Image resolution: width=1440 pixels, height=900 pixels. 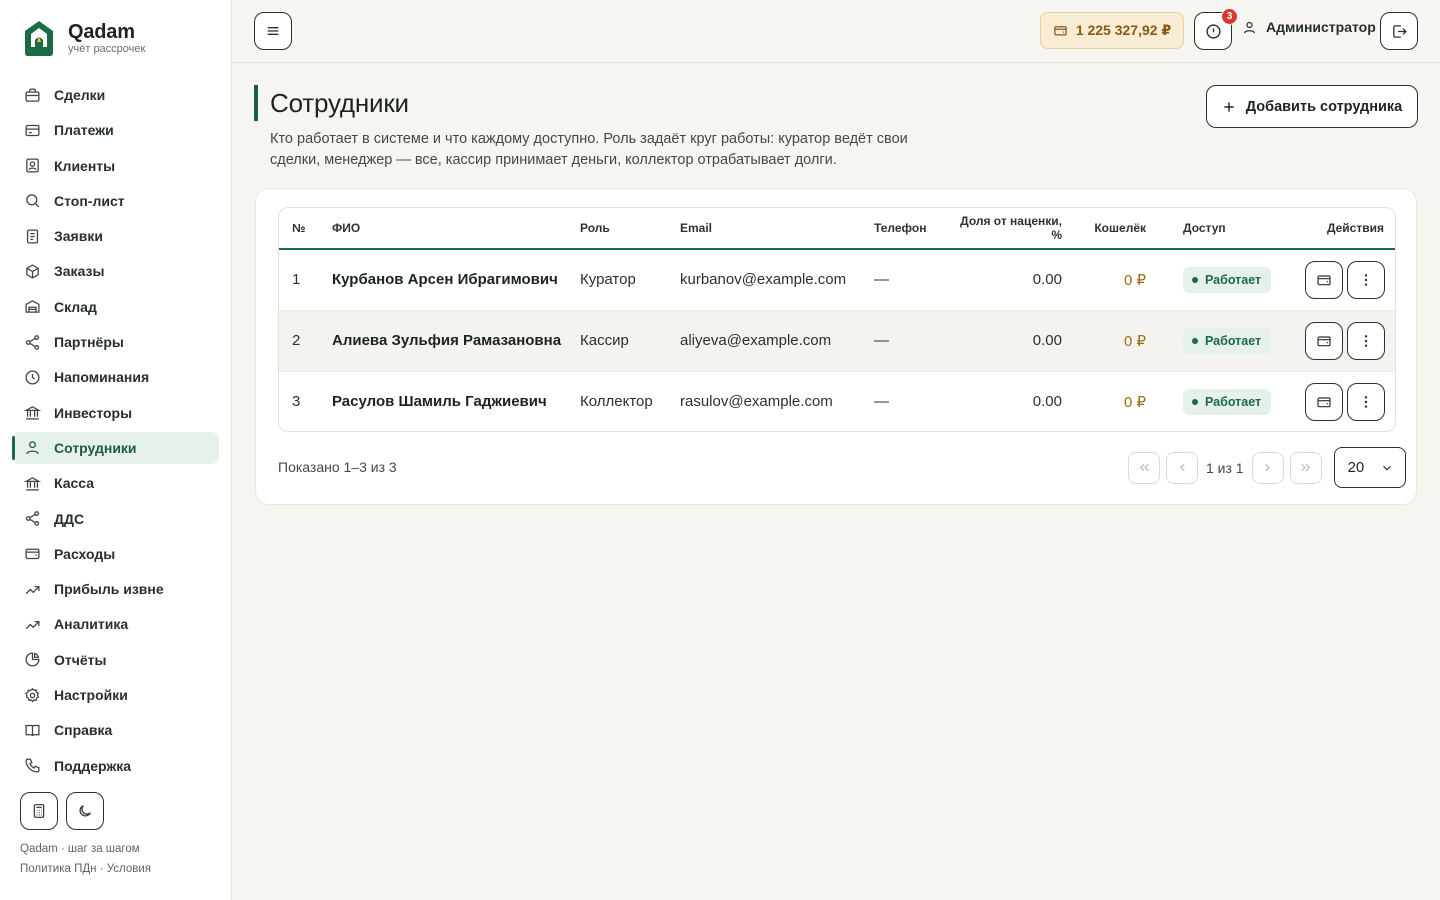 What do you see at coordinates (32, 448) in the screenshot?
I see `user-icon` at bounding box center [32, 448].